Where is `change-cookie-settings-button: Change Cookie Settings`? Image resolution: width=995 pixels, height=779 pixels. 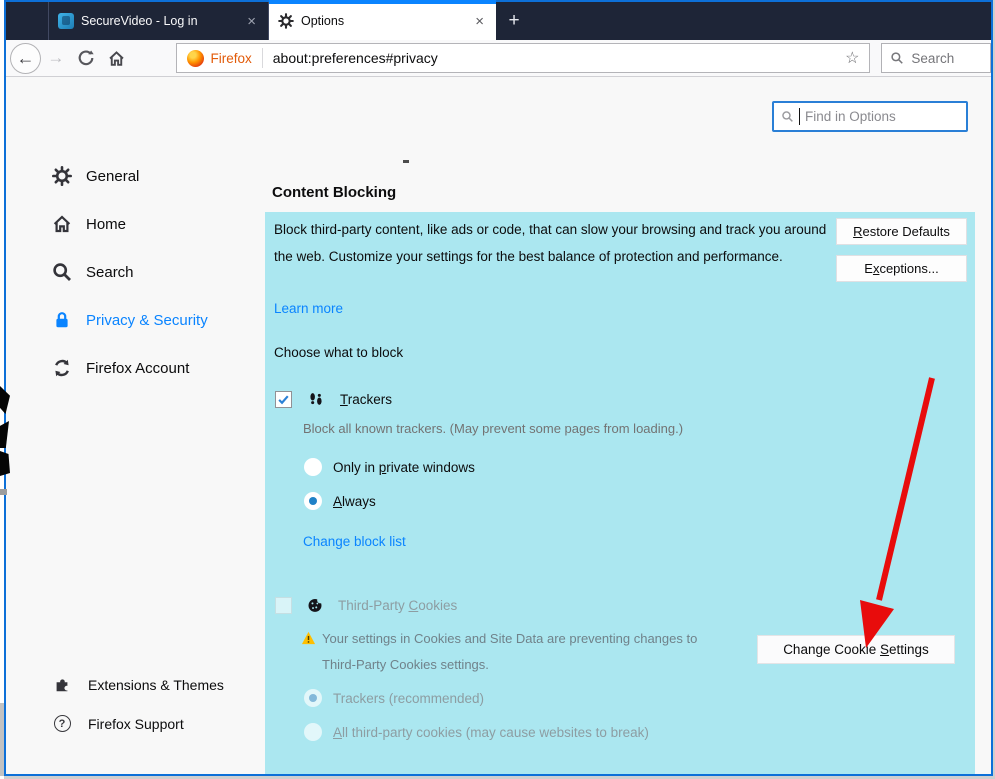
change-cookie-settings-button: Change Cookie Settings is located at coordinates (856, 649).